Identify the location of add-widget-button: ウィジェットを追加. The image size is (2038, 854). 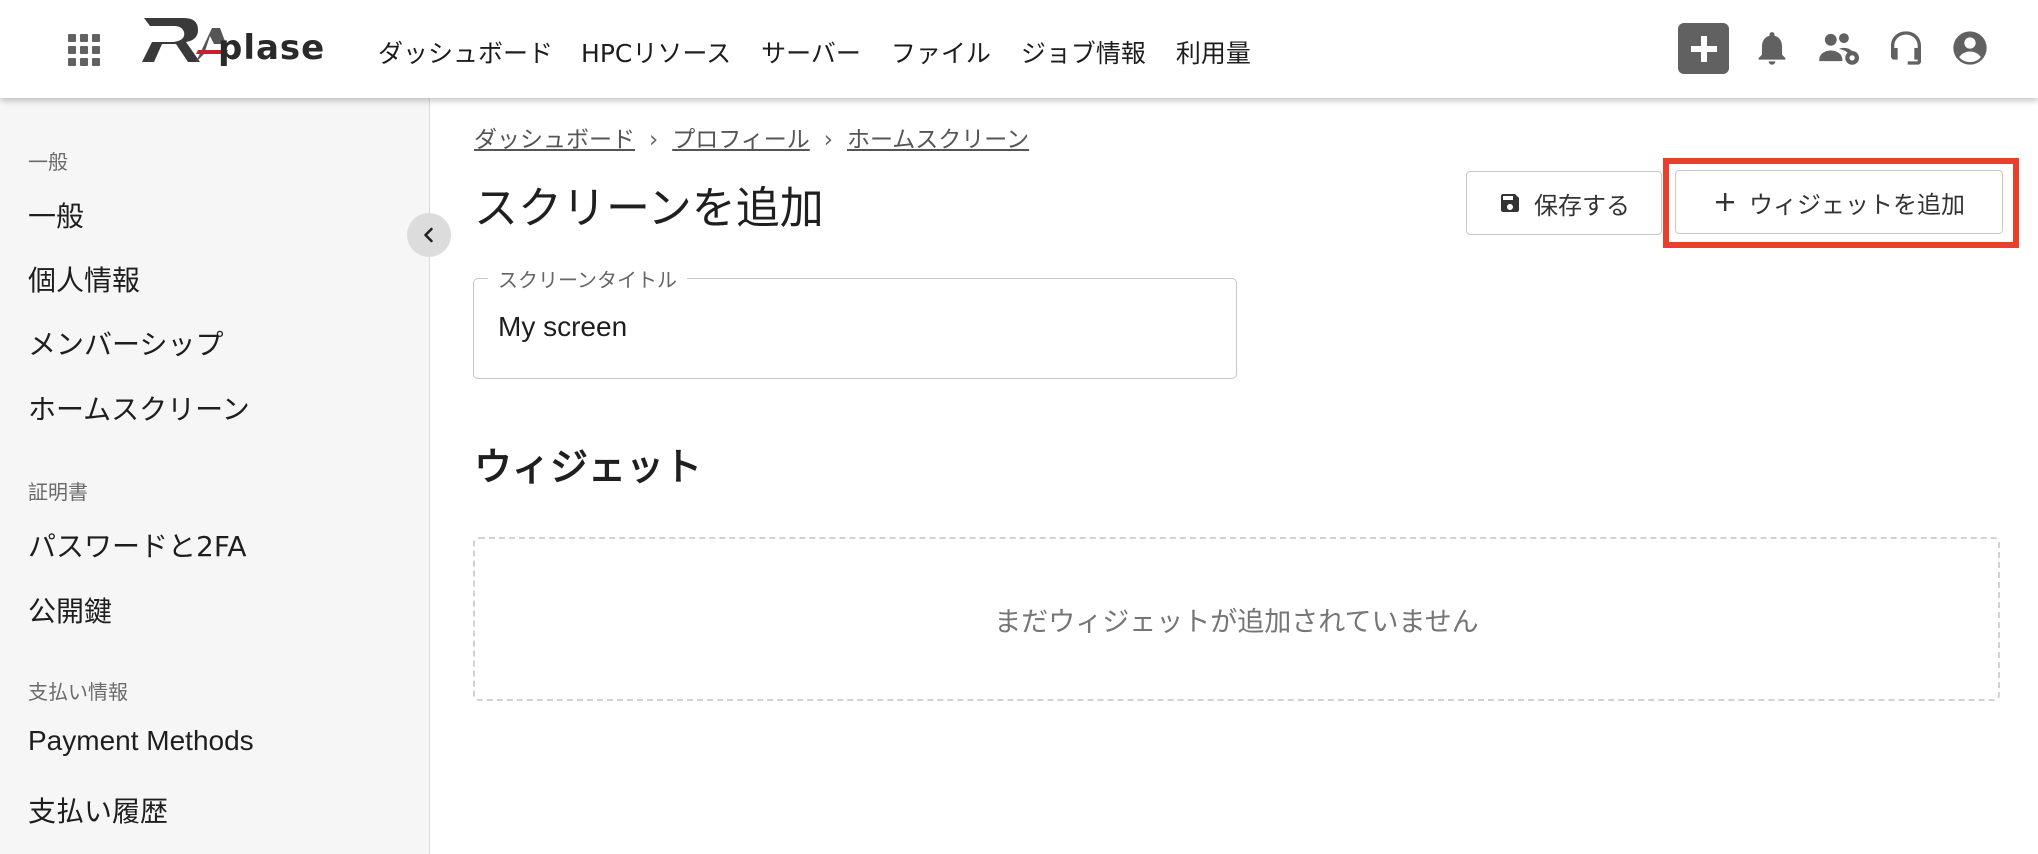
(1839, 202).